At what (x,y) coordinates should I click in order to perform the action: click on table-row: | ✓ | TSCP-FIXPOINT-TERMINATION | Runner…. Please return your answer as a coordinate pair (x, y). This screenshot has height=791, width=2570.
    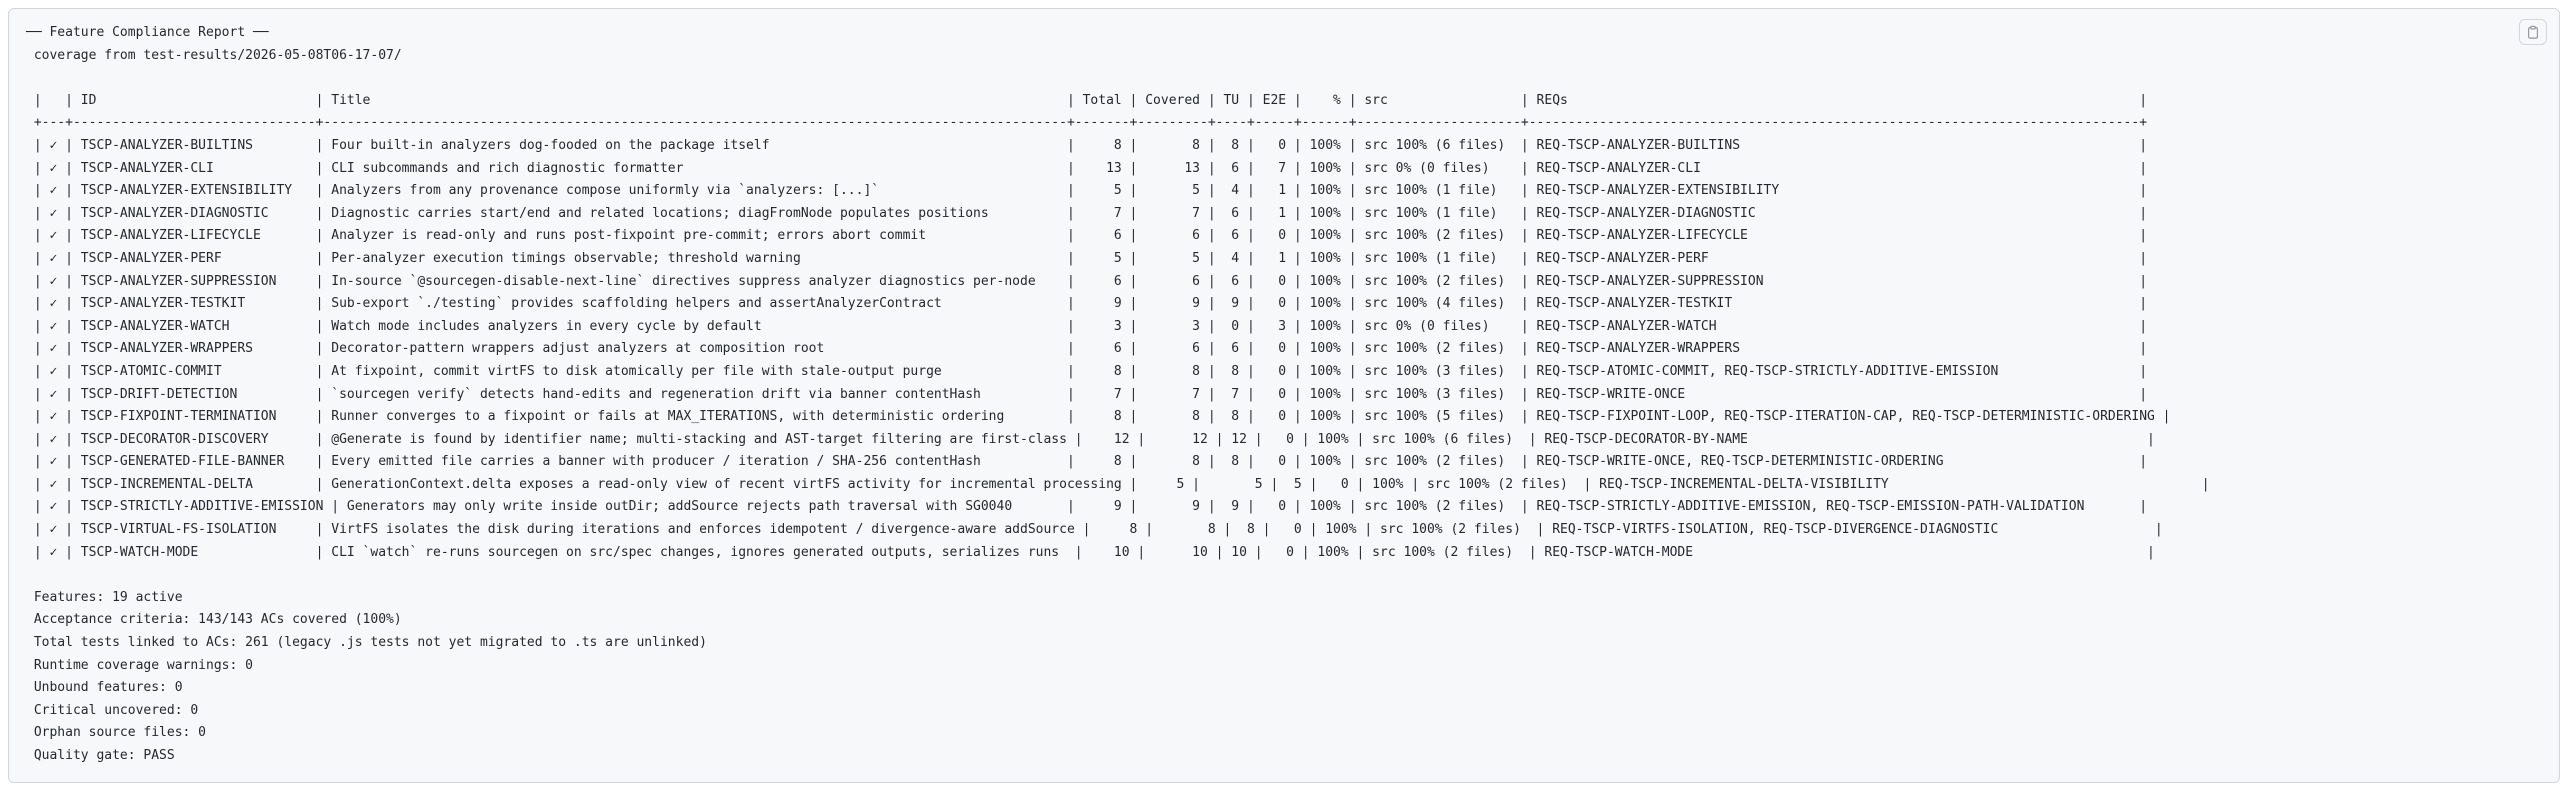
    Looking at the image, I should click on (1098, 417).